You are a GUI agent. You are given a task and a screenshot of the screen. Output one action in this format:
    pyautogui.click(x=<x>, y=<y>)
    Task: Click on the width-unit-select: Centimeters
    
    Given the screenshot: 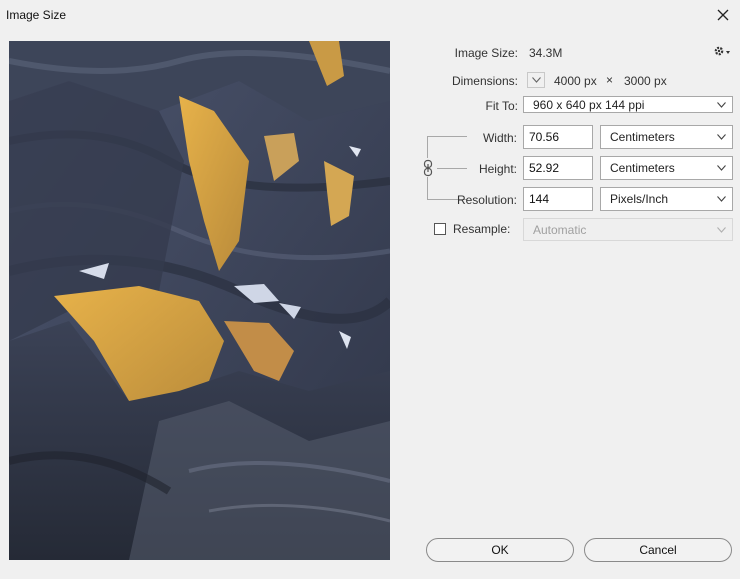 What is the action you would take?
    pyautogui.click(x=666, y=137)
    